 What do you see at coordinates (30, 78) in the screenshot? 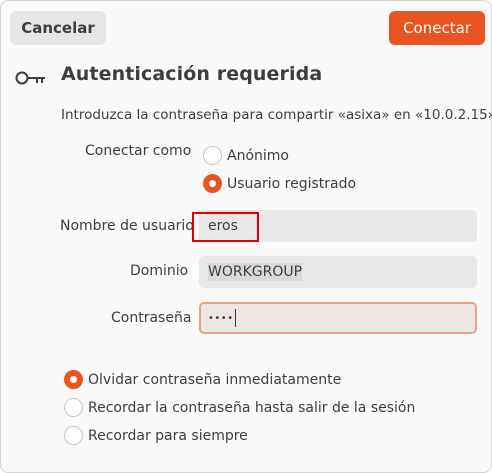
I see `key-icon` at bounding box center [30, 78].